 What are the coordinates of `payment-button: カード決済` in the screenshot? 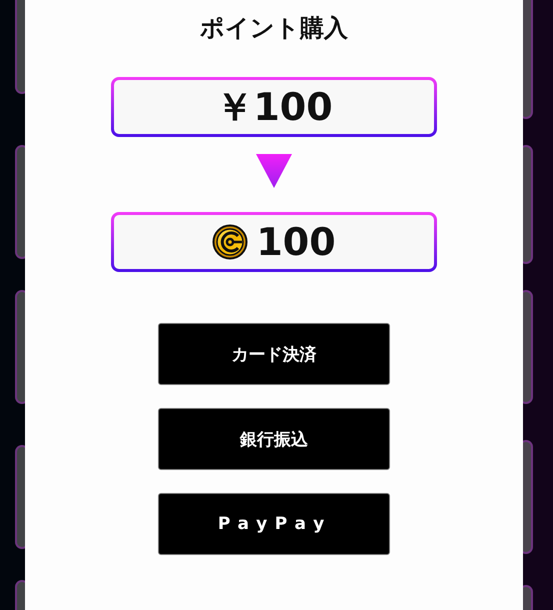 It's located at (274, 354).